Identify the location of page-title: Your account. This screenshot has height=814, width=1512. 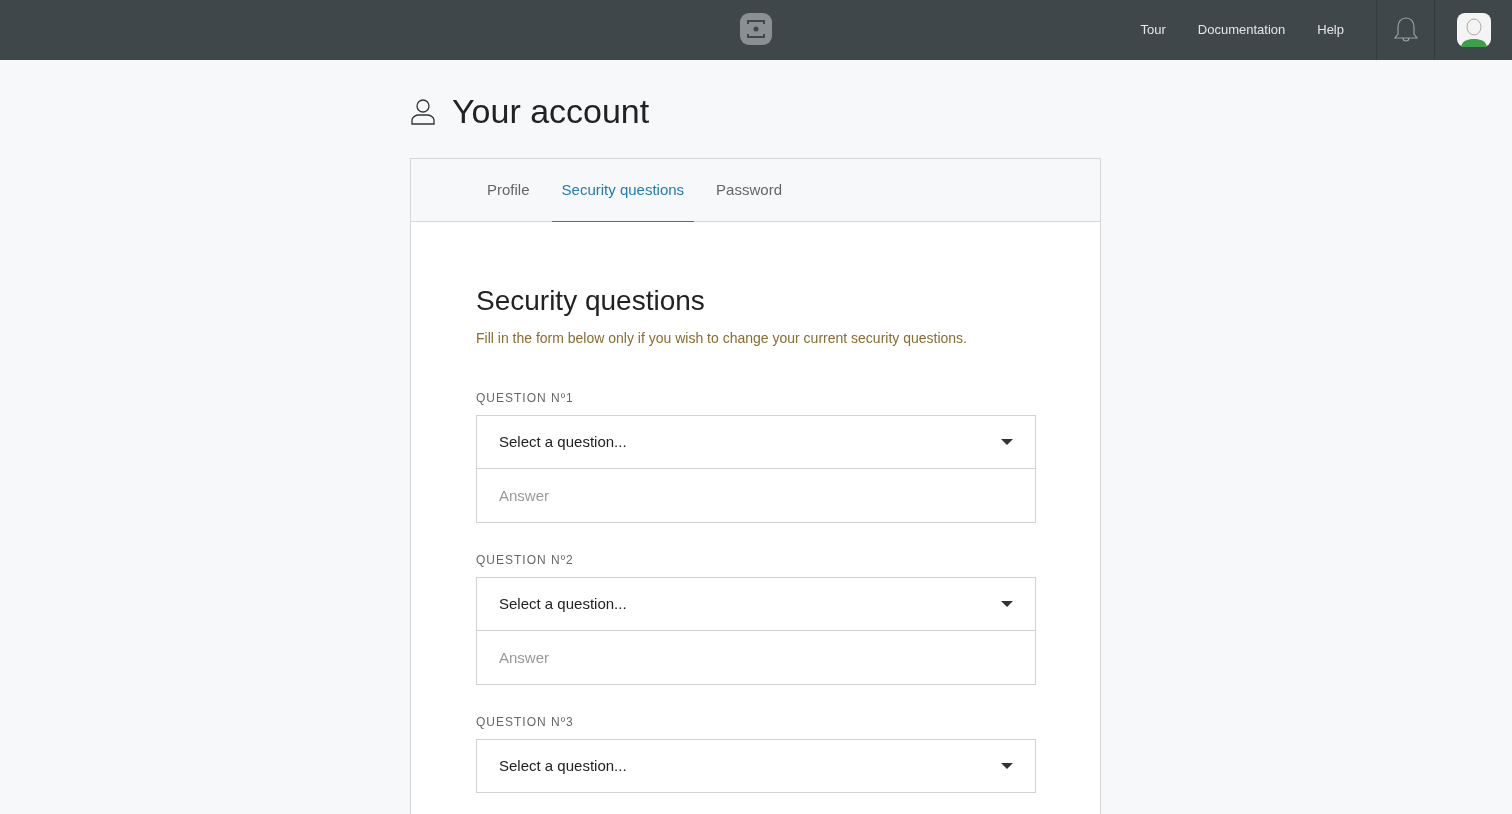
(551, 111).